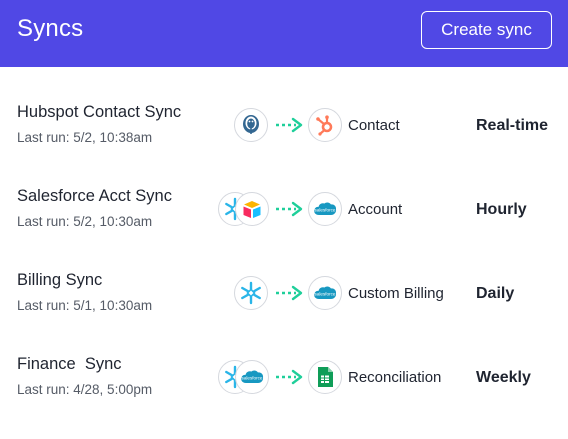 The width and height of the screenshot is (568, 439). Describe the element at coordinates (99, 112) in the screenshot. I see `sync-name: Hubspot Contact Sync` at that location.